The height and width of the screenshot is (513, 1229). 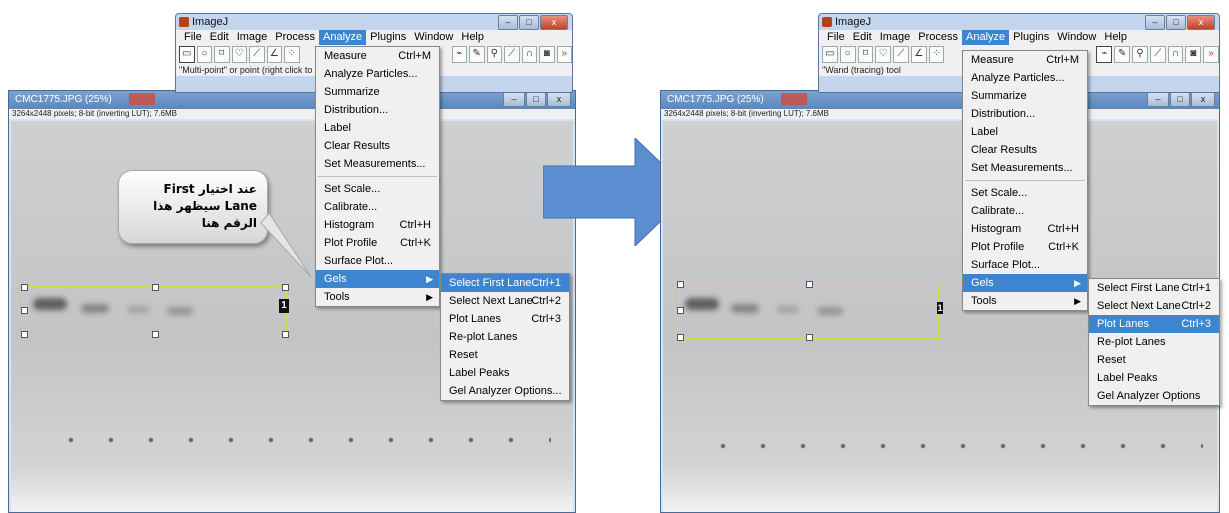 I want to click on menu-item-measure: Measure Ctrl+M, so click(x=377, y=56).